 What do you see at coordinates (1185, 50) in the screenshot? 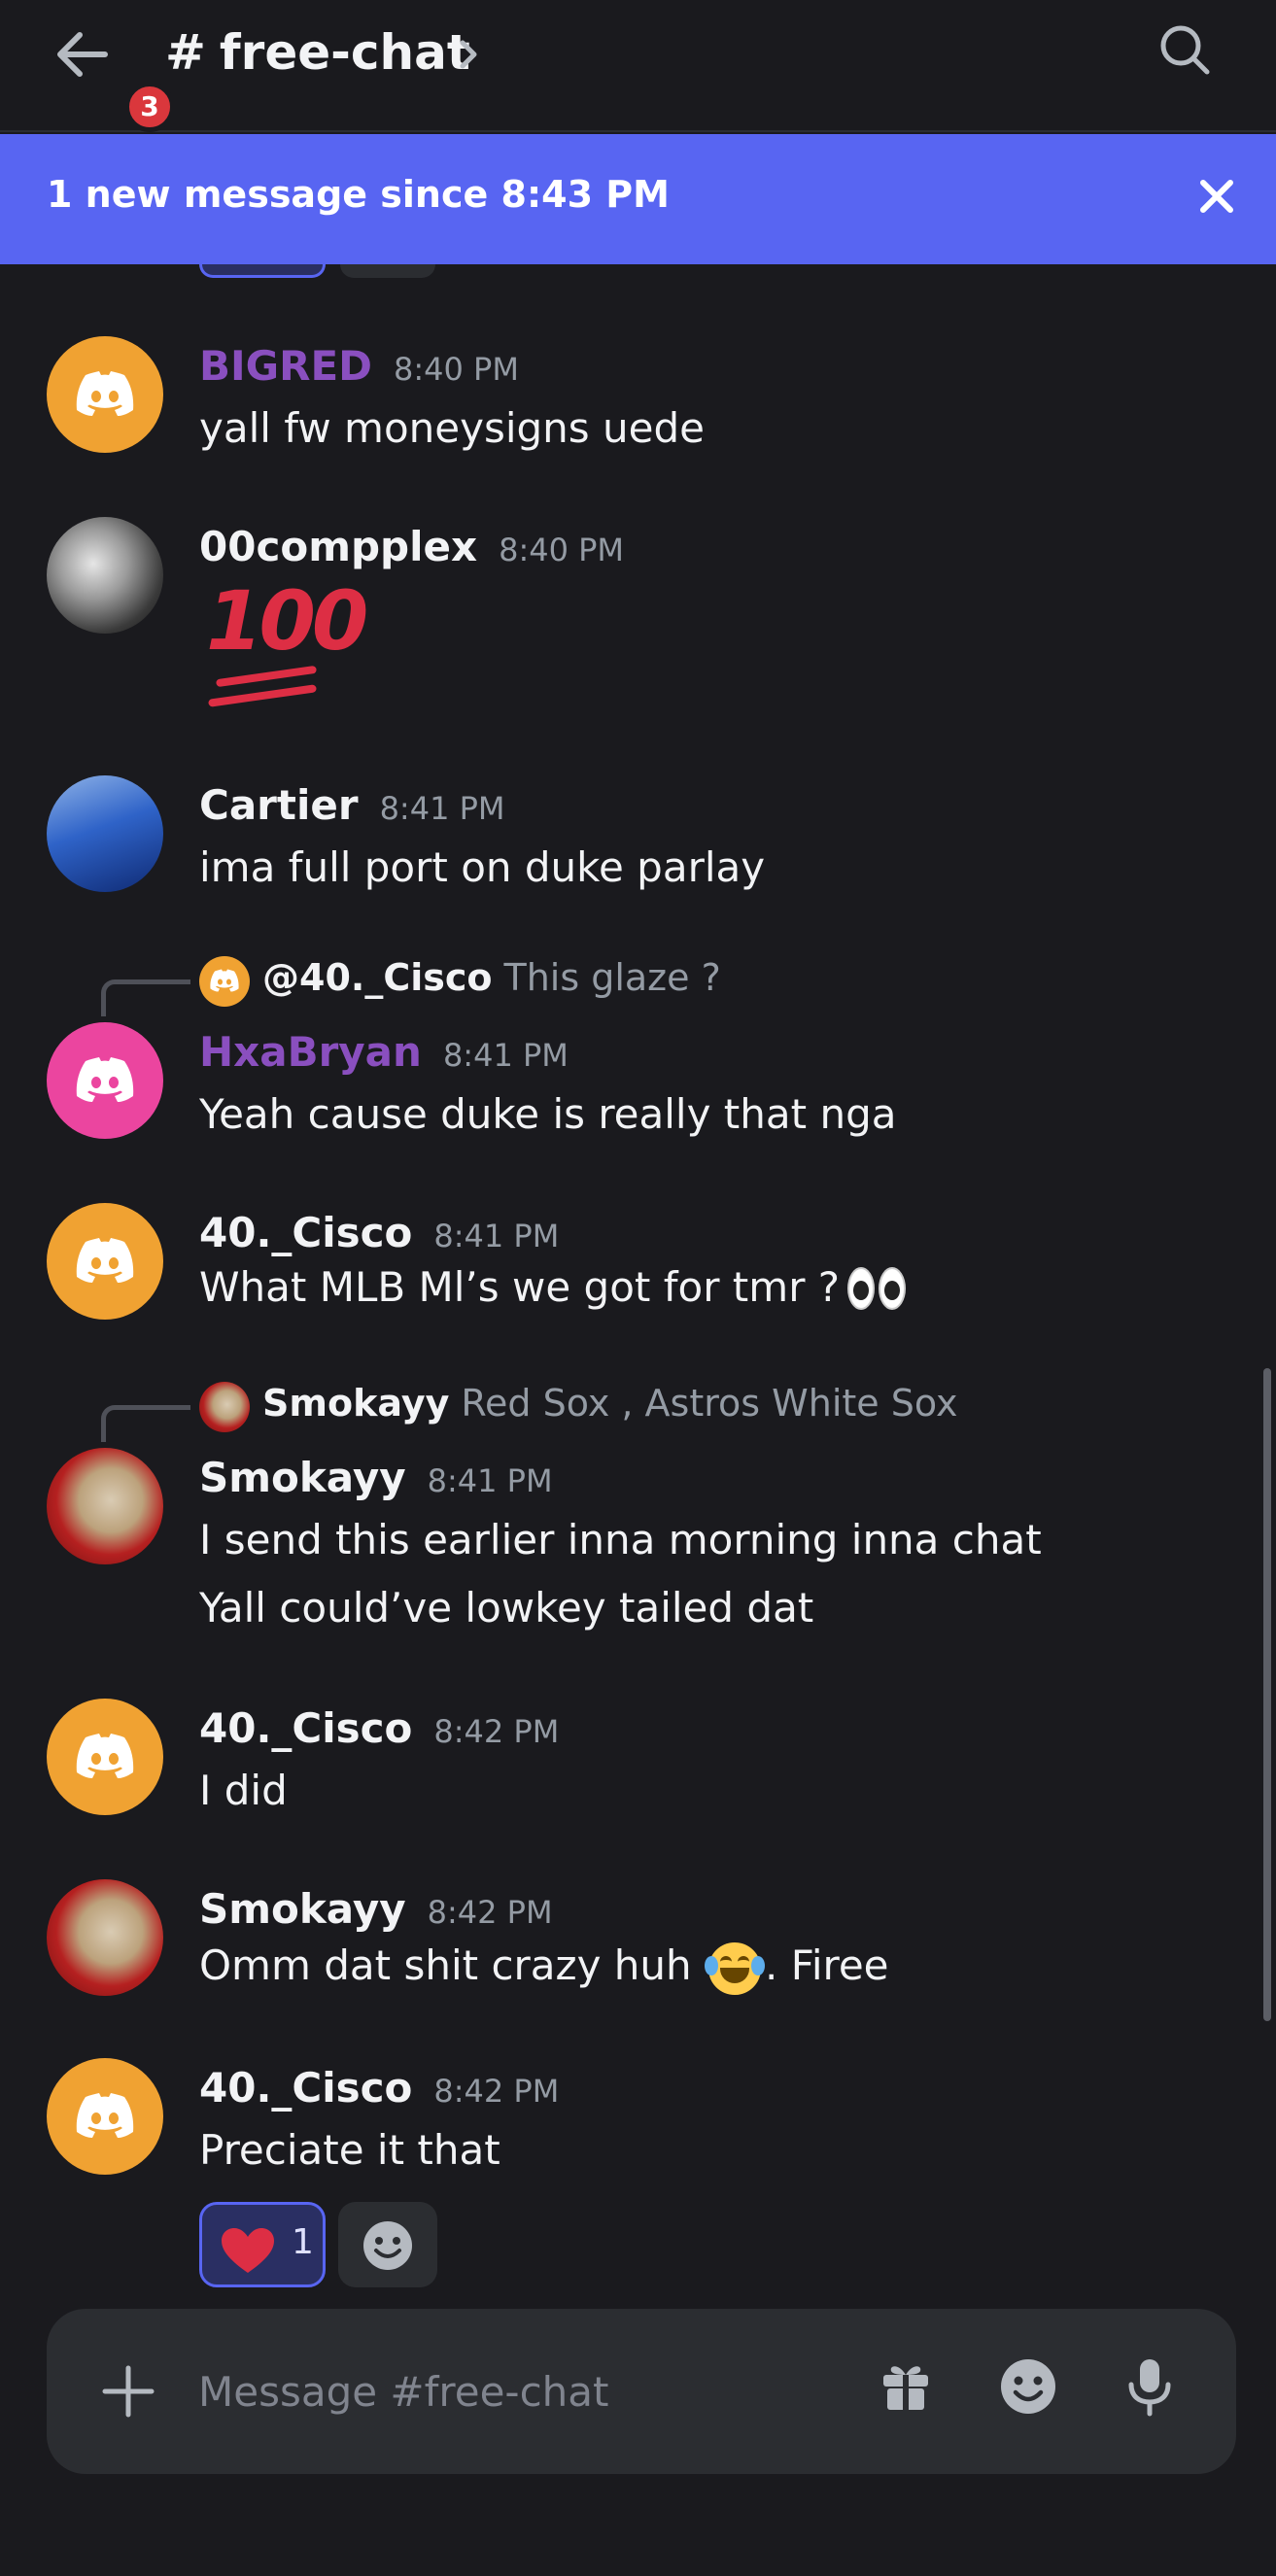
I see `search-icon` at bounding box center [1185, 50].